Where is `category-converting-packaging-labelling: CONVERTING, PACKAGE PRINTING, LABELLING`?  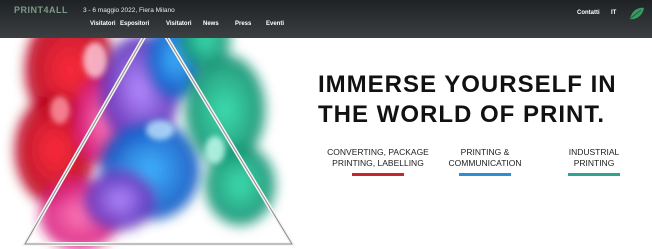 category-converting-packaging-labelling: CONVERTING, PACKAGE PRINTING, LABELLING is located at coordinates (378, 162).